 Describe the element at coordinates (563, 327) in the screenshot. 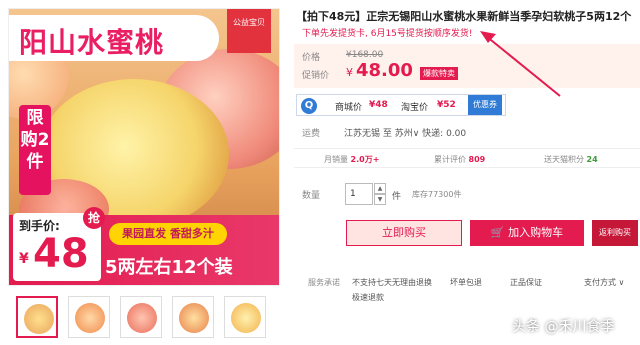

I see `watermark: 头条 @禾川食季` at that location.